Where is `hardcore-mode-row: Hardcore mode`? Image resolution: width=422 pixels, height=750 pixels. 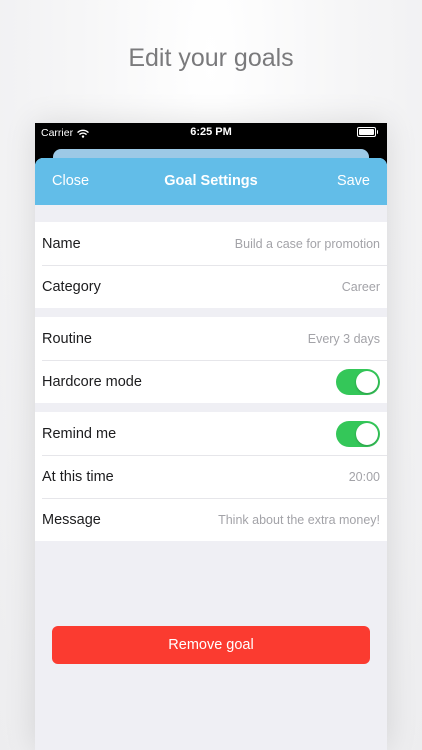 hardcore-mode-row: Hardcore mode is located at coordinates (211, 381).